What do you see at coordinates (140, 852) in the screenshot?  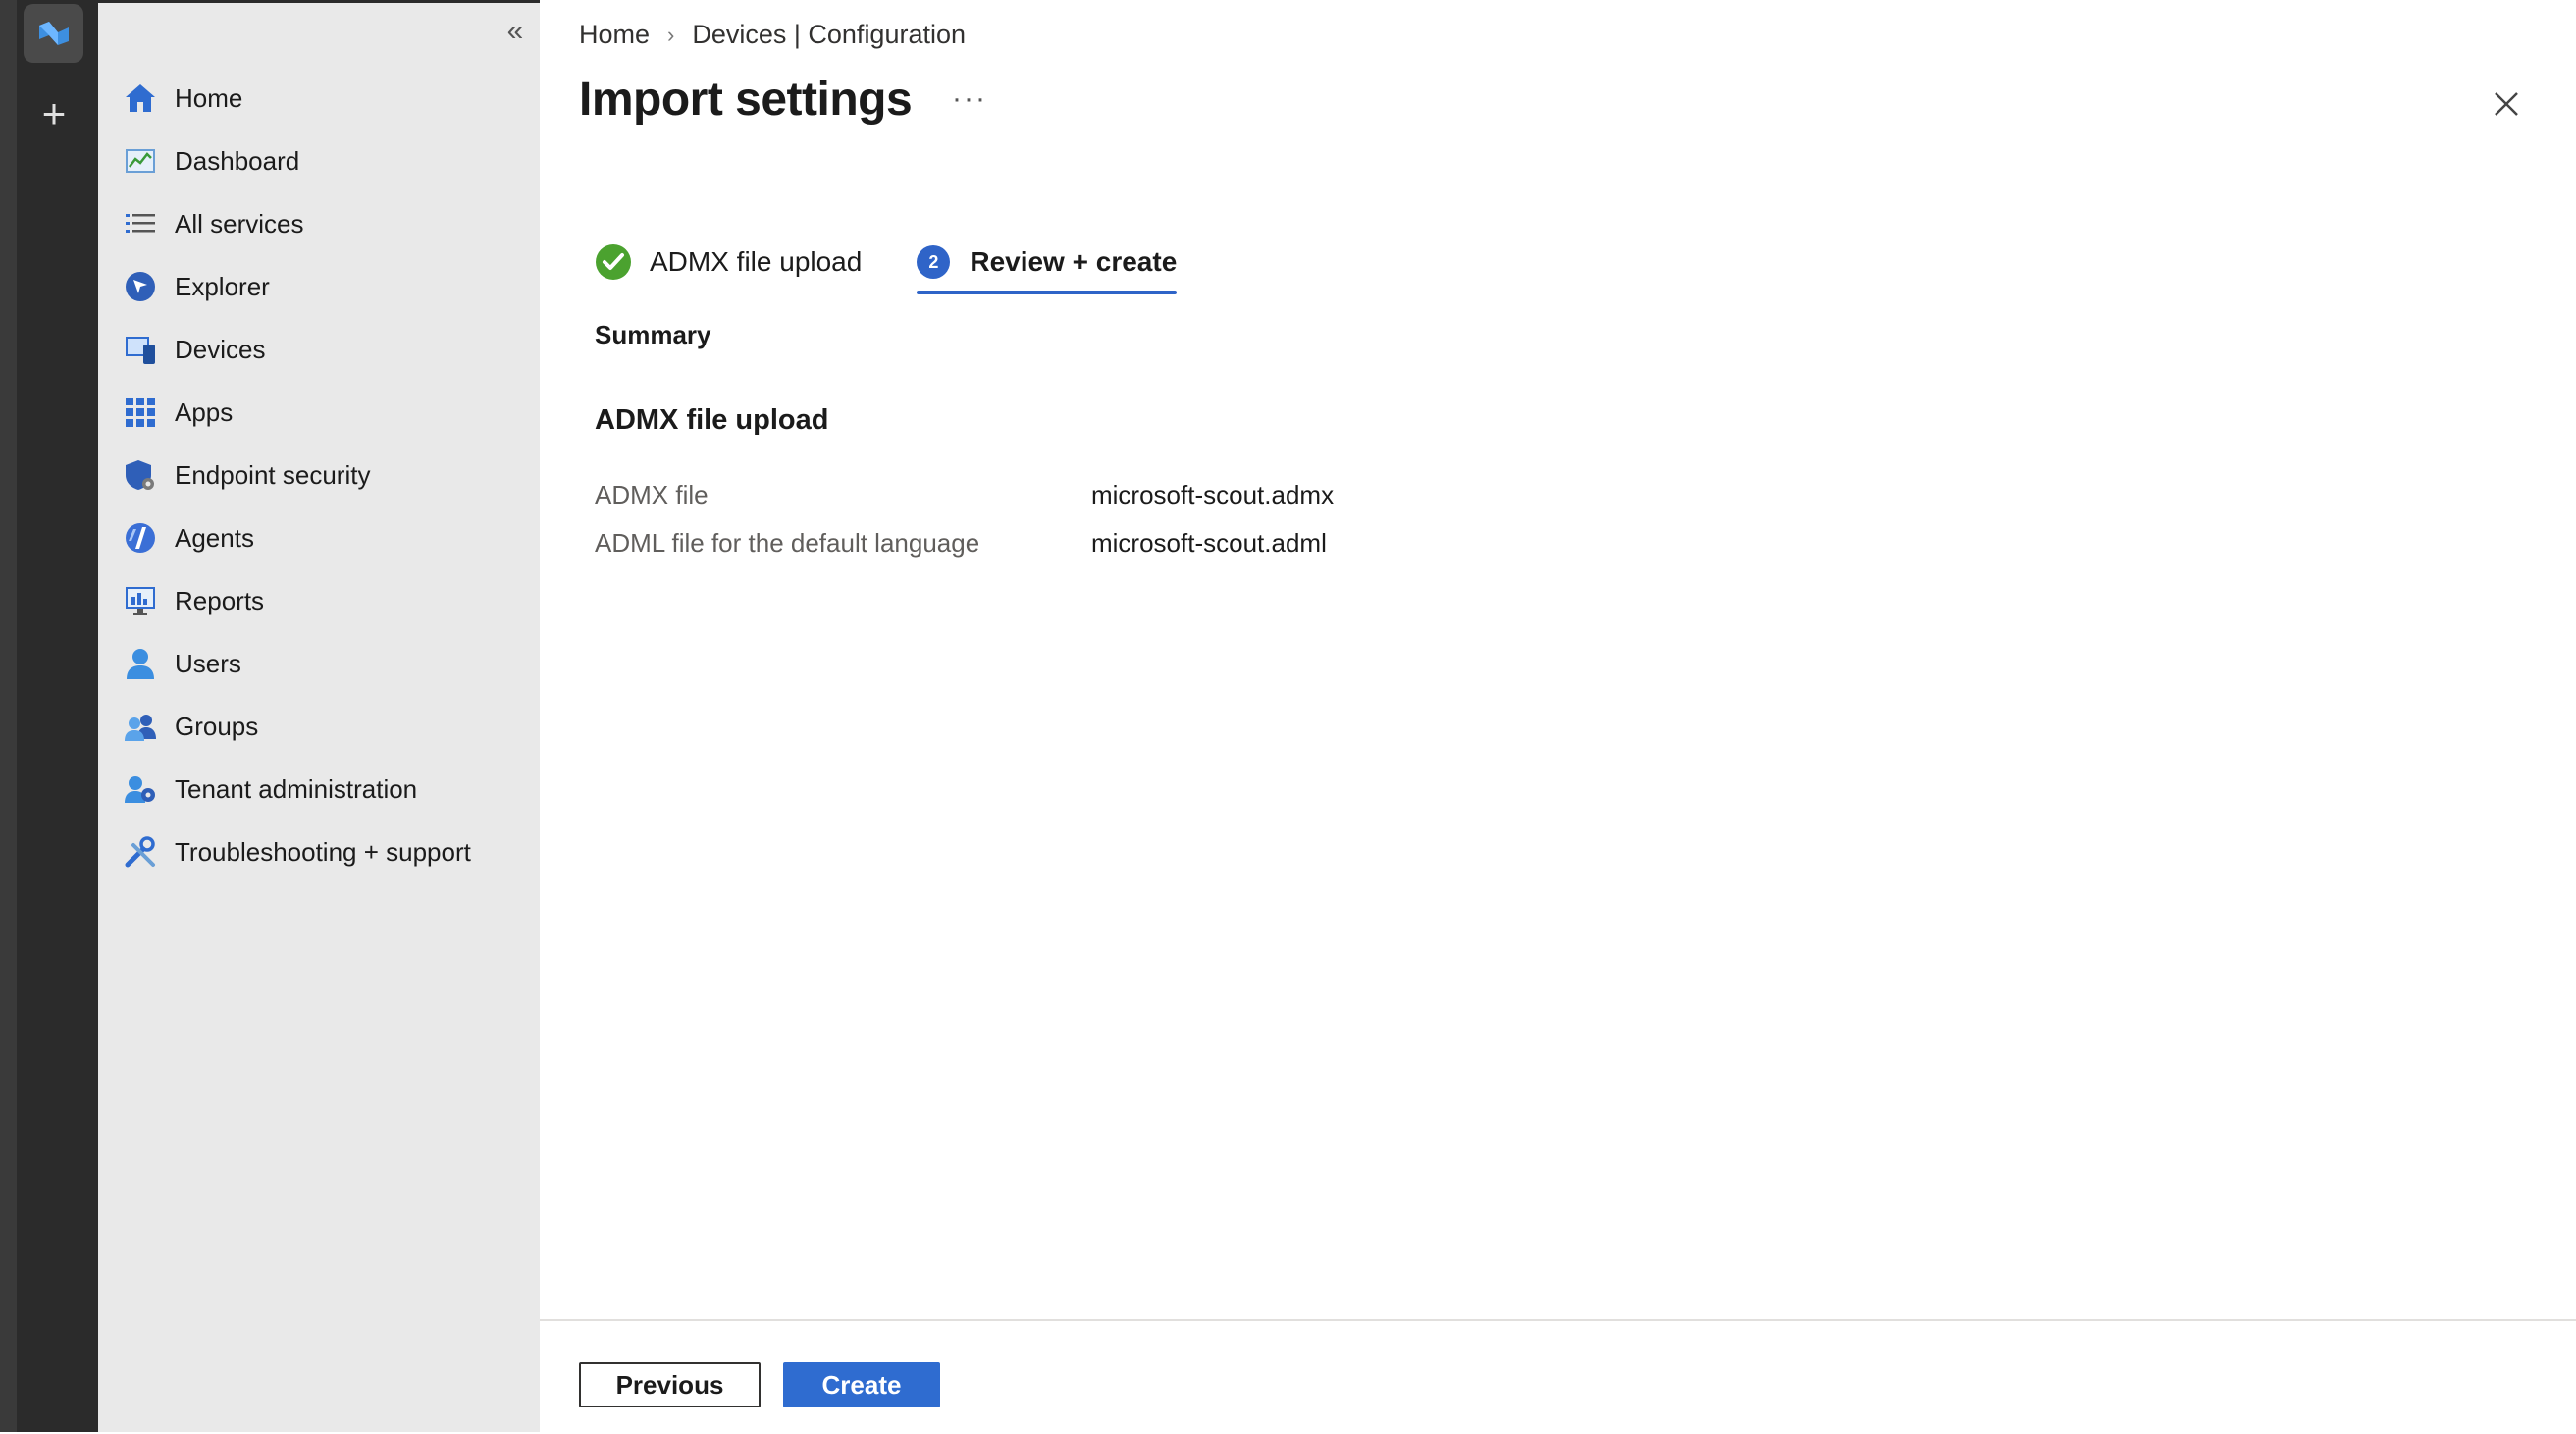 I see `tools-icon` at bounding box center [140, 852].